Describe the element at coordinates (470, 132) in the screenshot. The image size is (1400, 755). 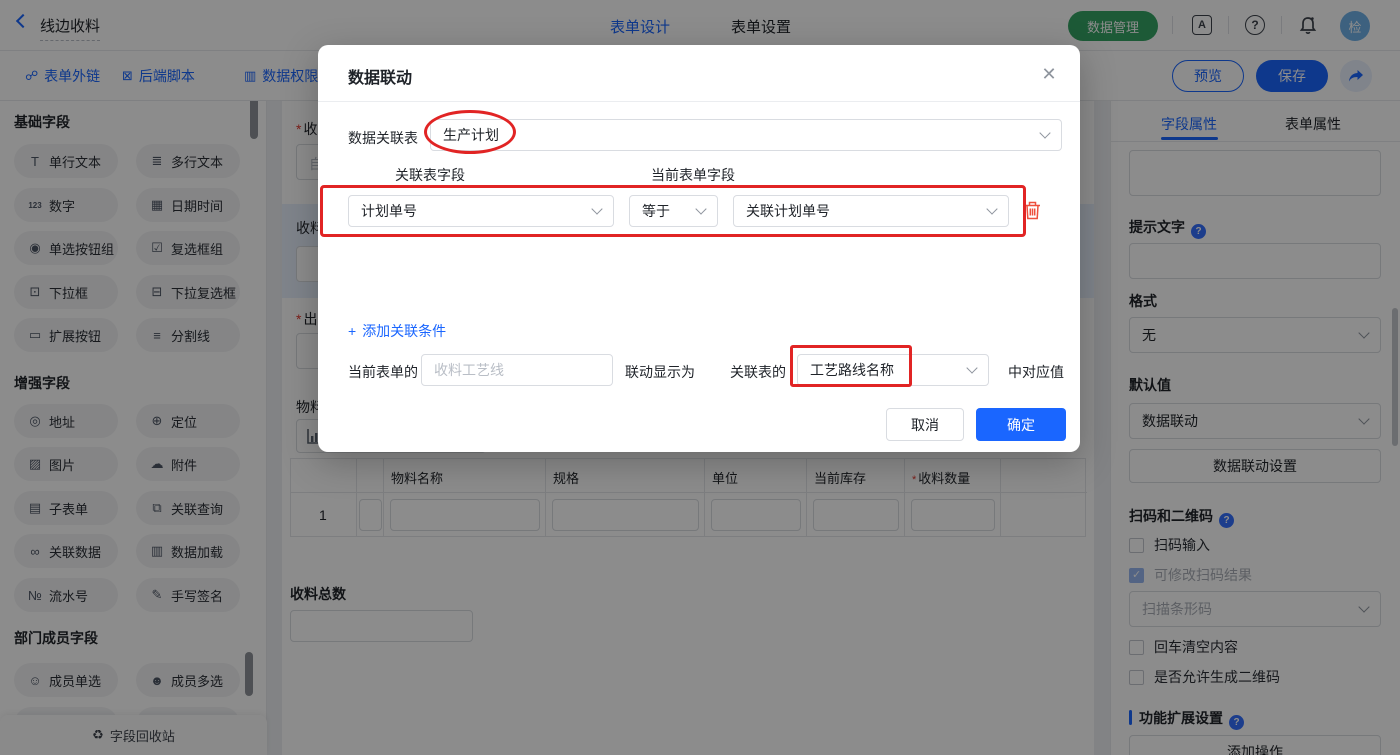
I see `annotation-ellipse-related-table` at that location.